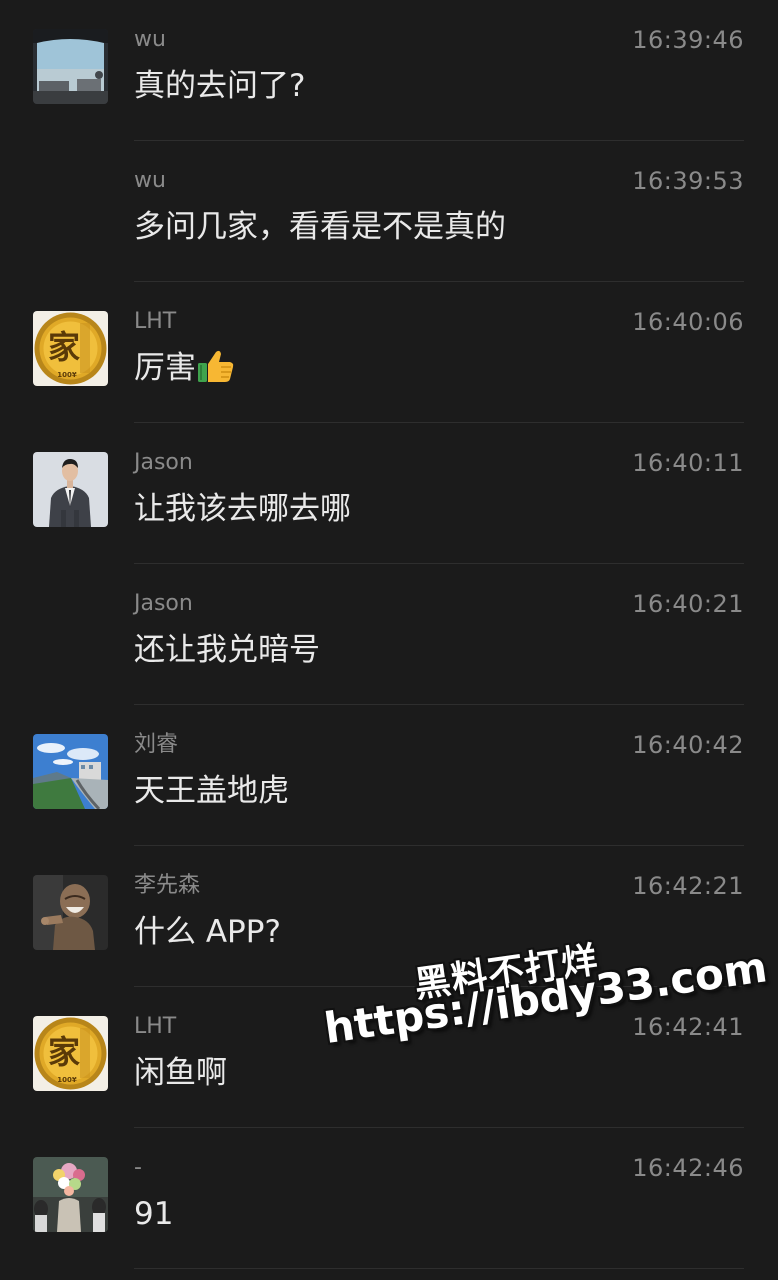  Describe the element at coordinates (154, 1214) in the screenshot. I see `message-text: 91` at that location.